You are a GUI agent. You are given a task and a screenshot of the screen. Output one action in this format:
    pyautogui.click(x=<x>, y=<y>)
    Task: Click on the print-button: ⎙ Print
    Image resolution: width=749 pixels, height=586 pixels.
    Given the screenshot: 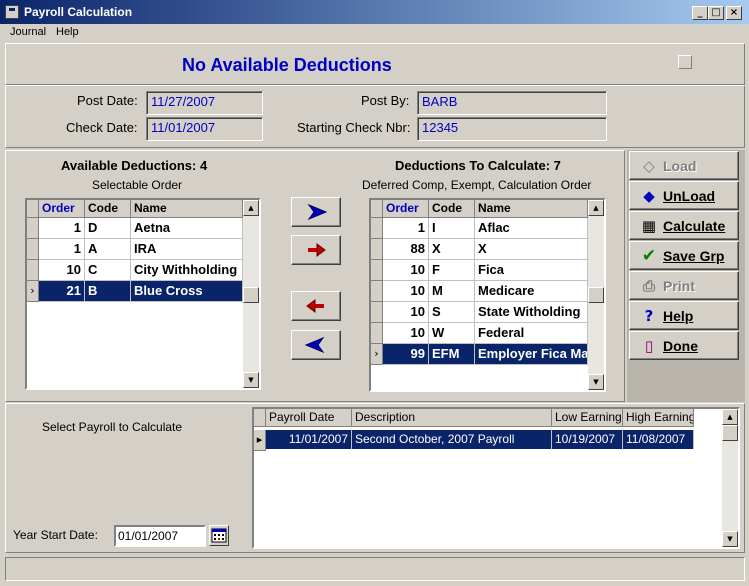 What is the action you would take?
    pyautogui.click(x=684, y=285)
    